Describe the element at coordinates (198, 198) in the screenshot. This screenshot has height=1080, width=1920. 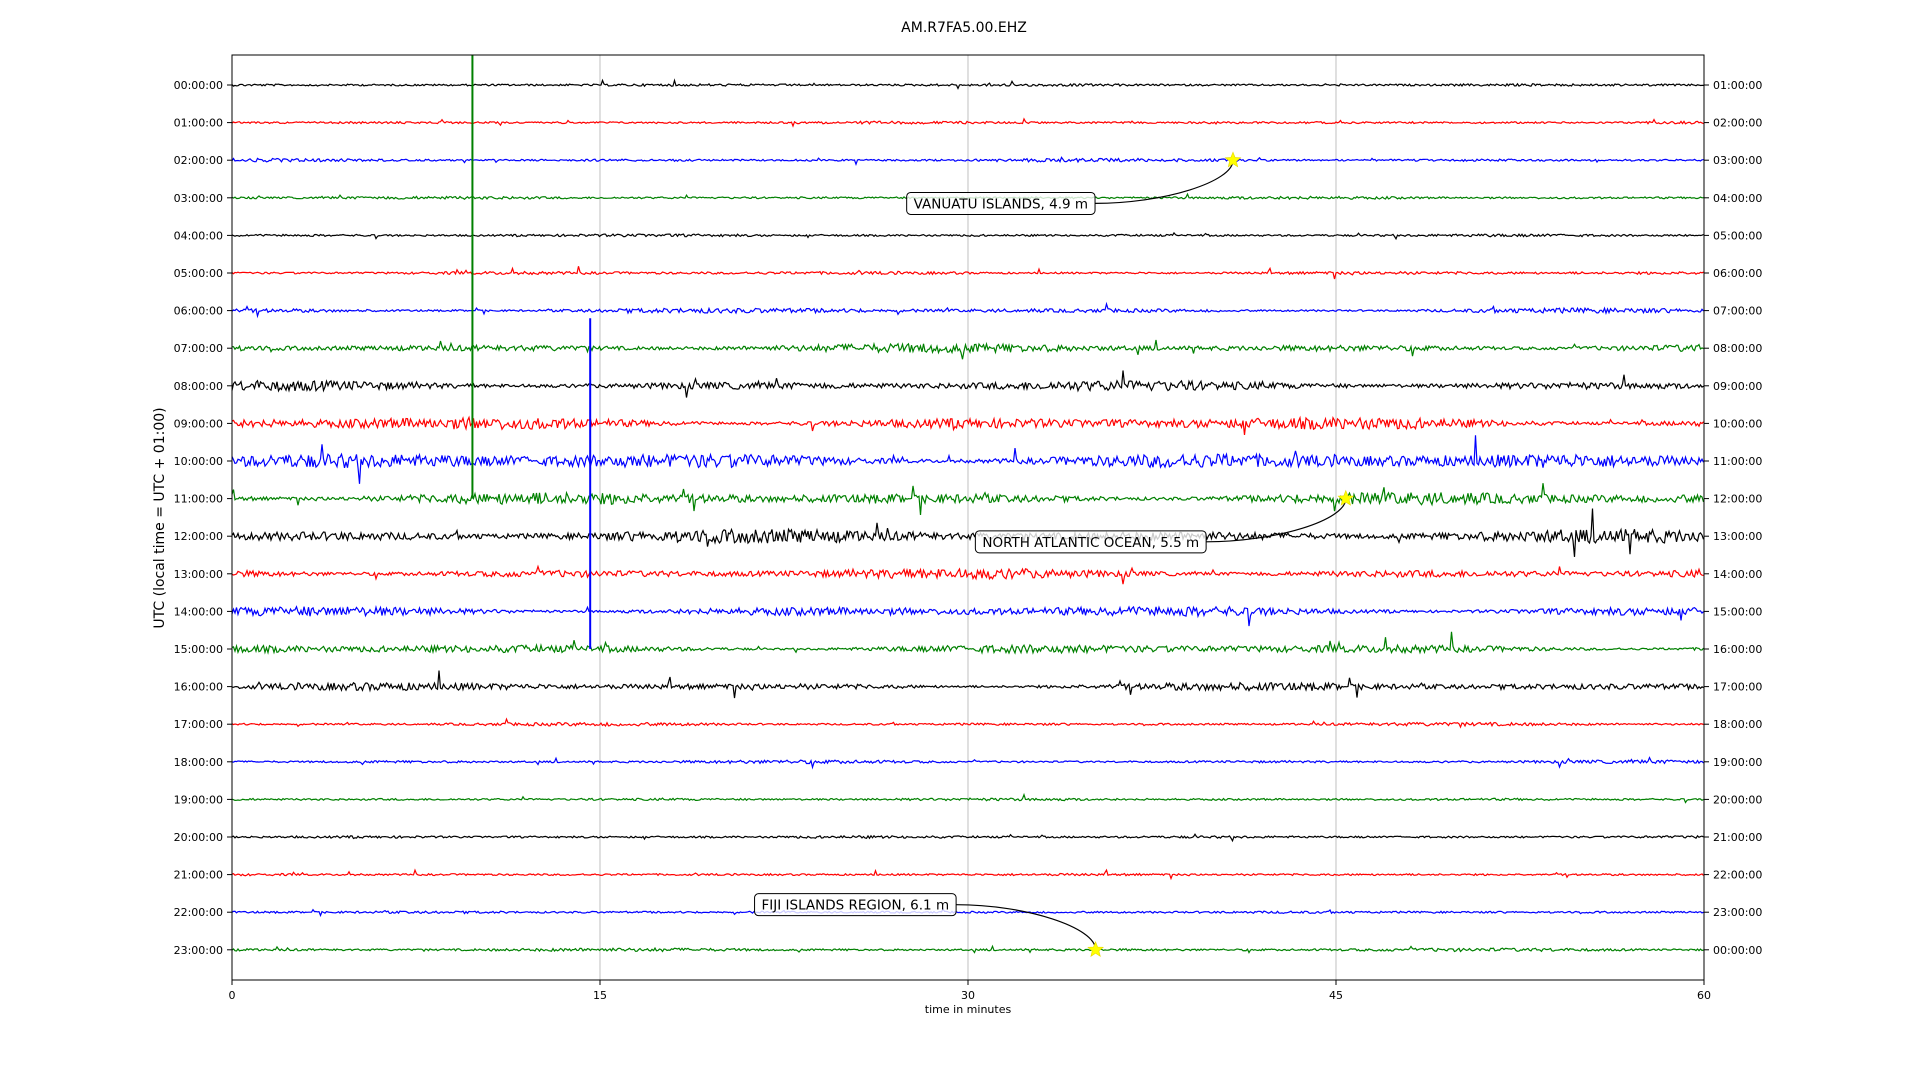
I see `left-tick-label: 03:00:00` at that location.